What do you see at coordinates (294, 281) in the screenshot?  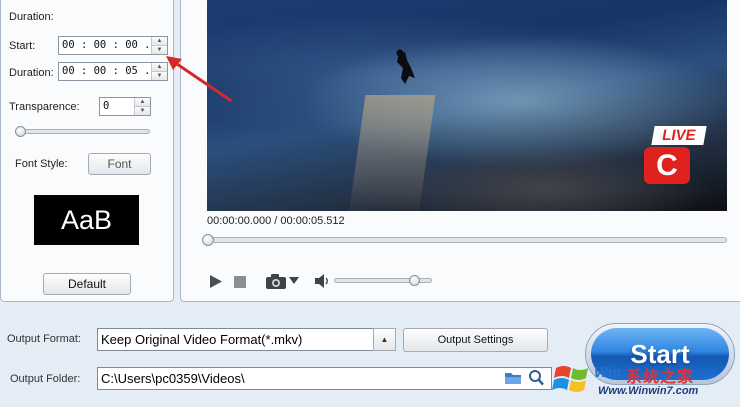 I see `camera-dropdown-arrow-icon` at bounding box center [294, 281].